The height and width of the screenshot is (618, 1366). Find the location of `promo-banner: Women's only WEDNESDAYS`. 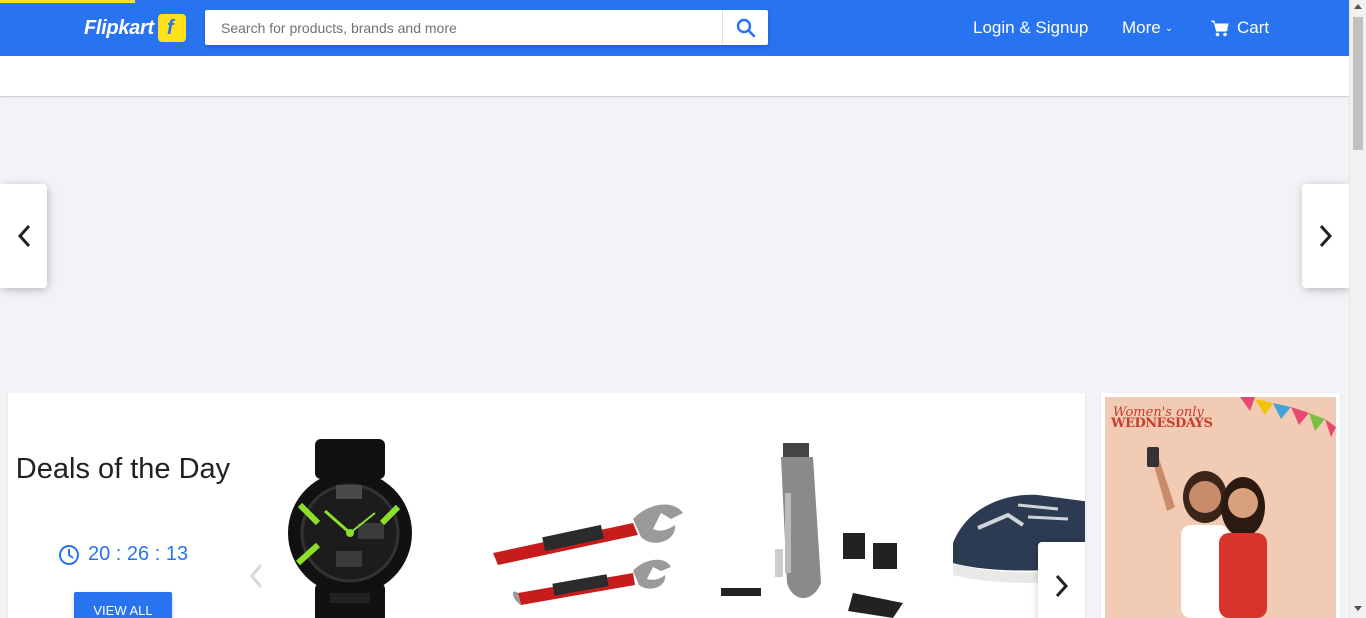

promo-banner: Women's only WEDNESDAYS is located at coordinates (1220, 505).